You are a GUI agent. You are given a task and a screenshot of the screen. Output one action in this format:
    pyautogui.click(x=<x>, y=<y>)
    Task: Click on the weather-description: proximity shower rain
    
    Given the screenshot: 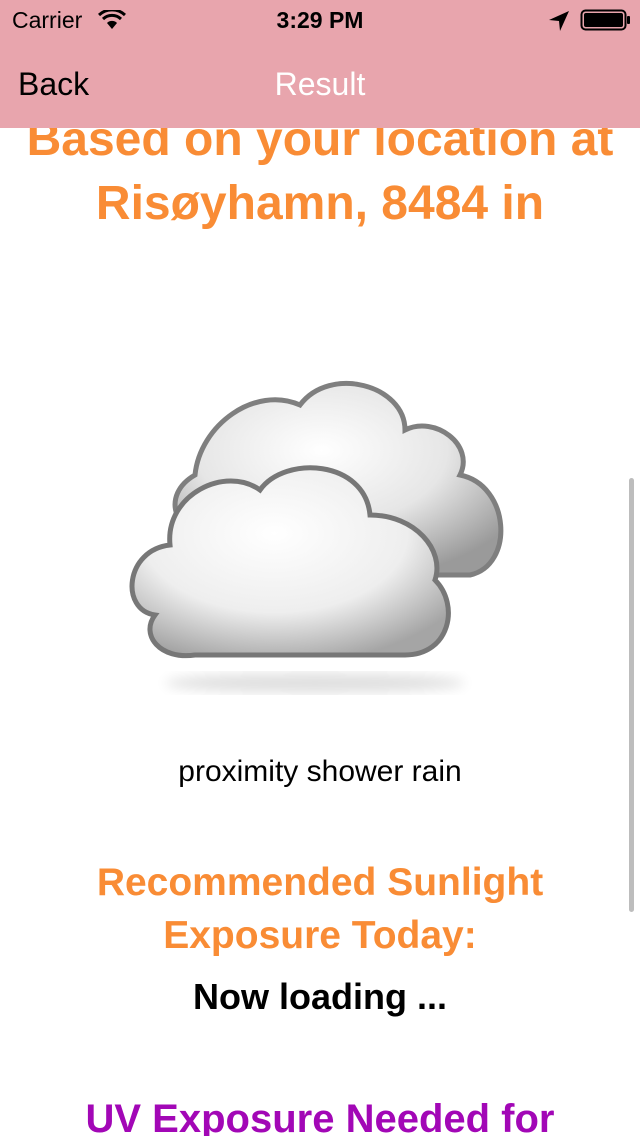 What is the action you would take?
    pyautogui.click(x=320, y=771)
    